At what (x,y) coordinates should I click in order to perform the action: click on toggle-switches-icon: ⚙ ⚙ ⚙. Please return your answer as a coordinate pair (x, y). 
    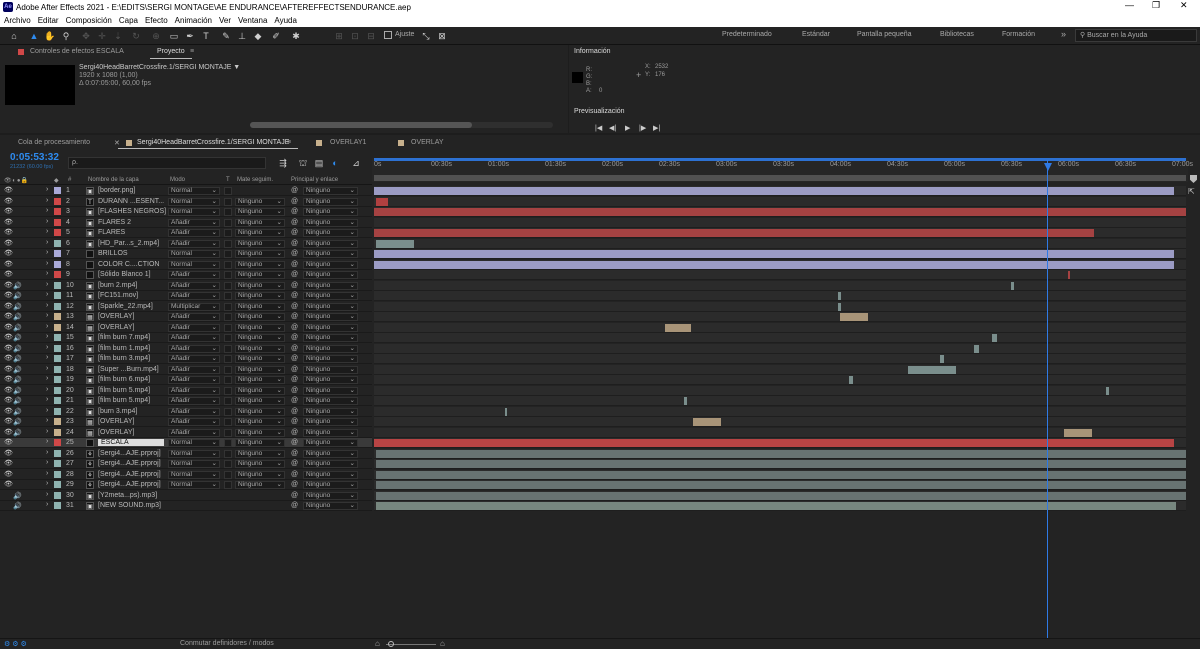
    Looking at the image, I should click on (15, 644).